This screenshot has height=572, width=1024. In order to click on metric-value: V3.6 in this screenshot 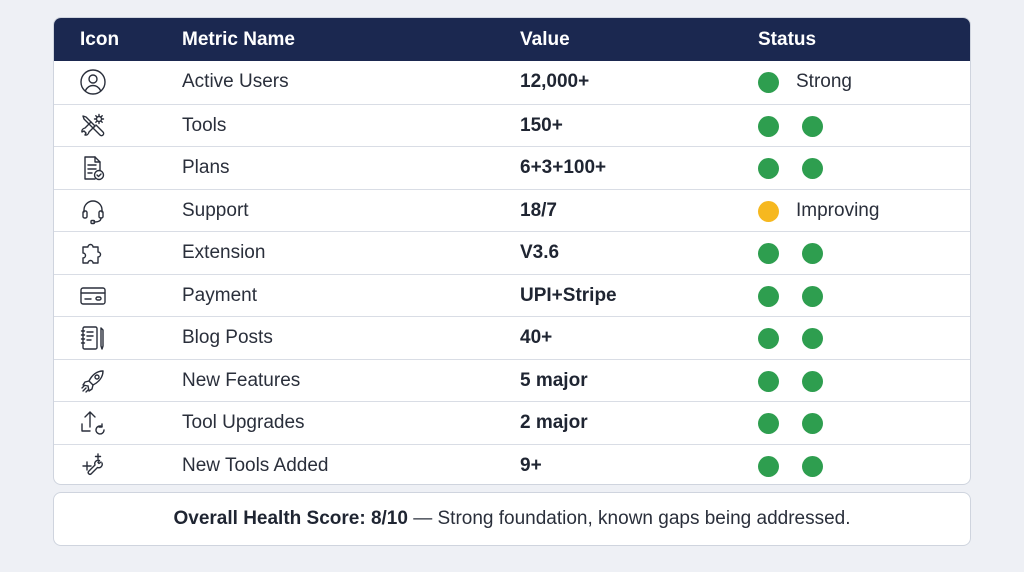, I will do `click(540, 252)`.